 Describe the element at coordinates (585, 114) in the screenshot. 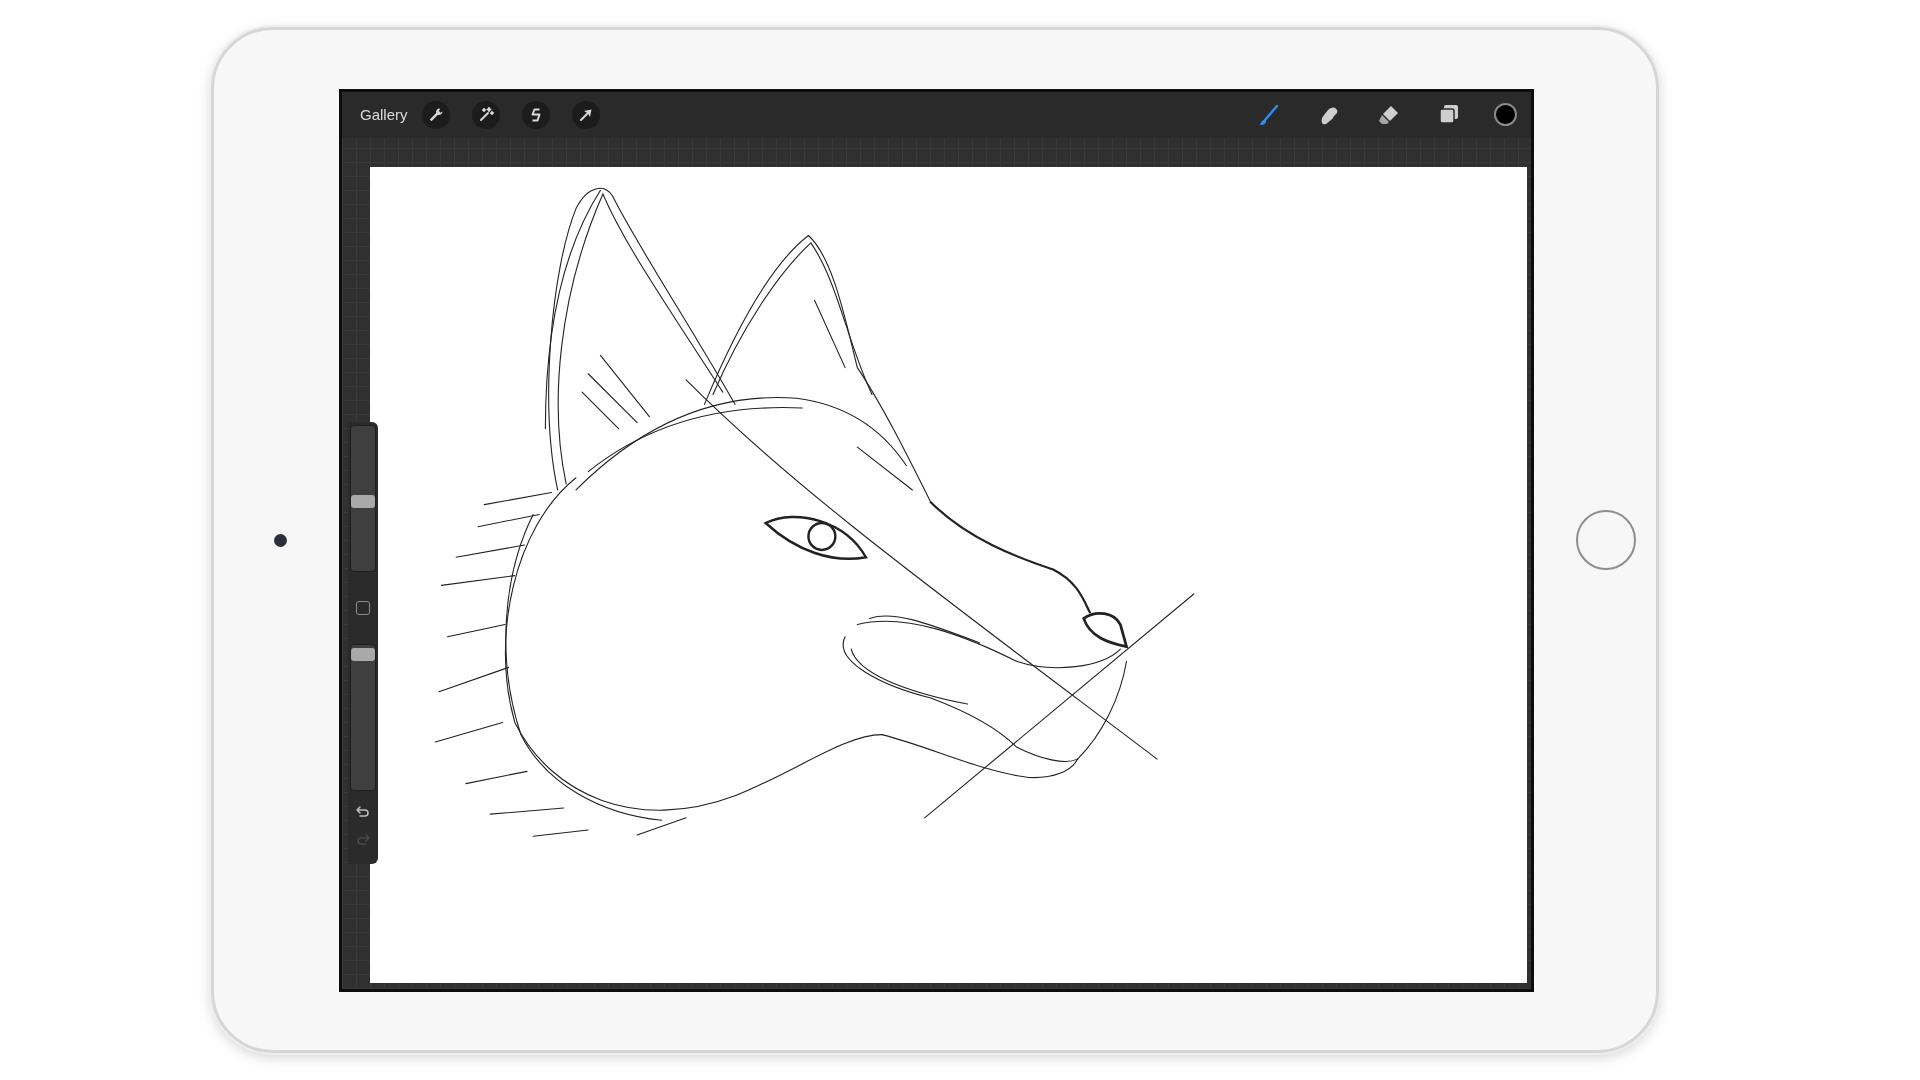

I see `arrow-button` at that location.